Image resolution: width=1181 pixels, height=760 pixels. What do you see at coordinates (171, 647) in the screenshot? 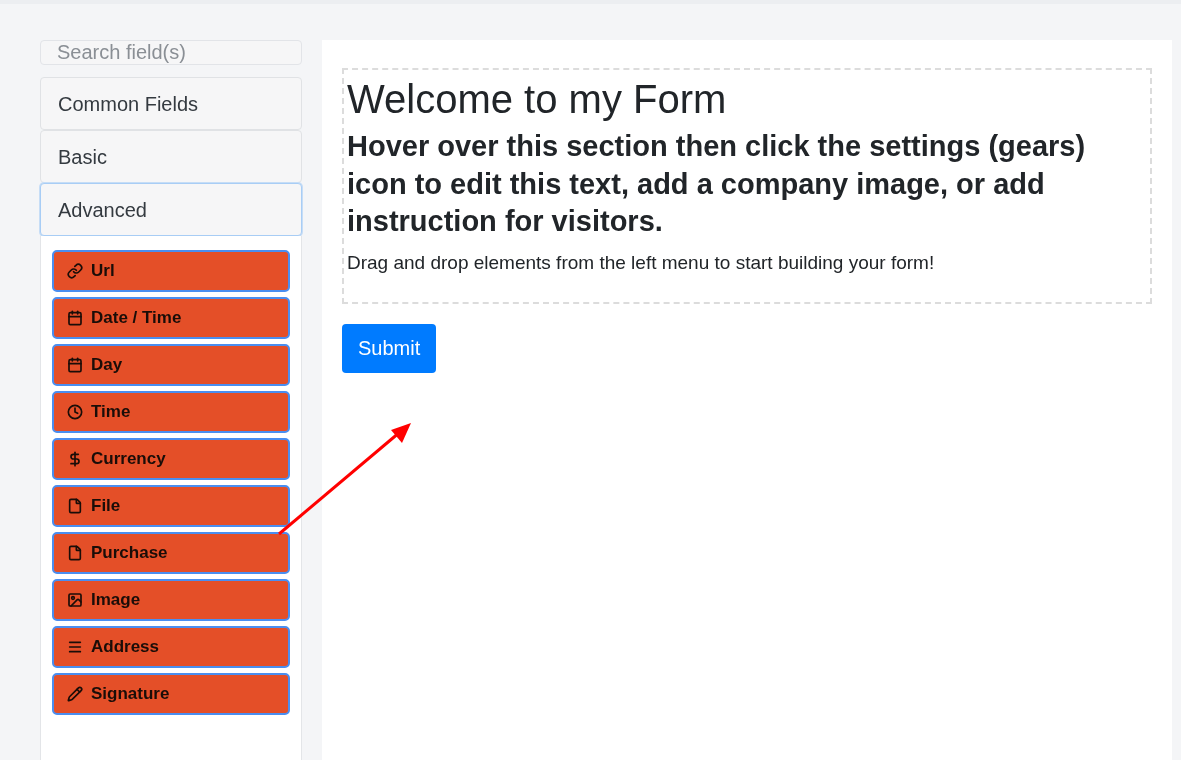
I see `field-button: Address` at bounding box center [171, 647].